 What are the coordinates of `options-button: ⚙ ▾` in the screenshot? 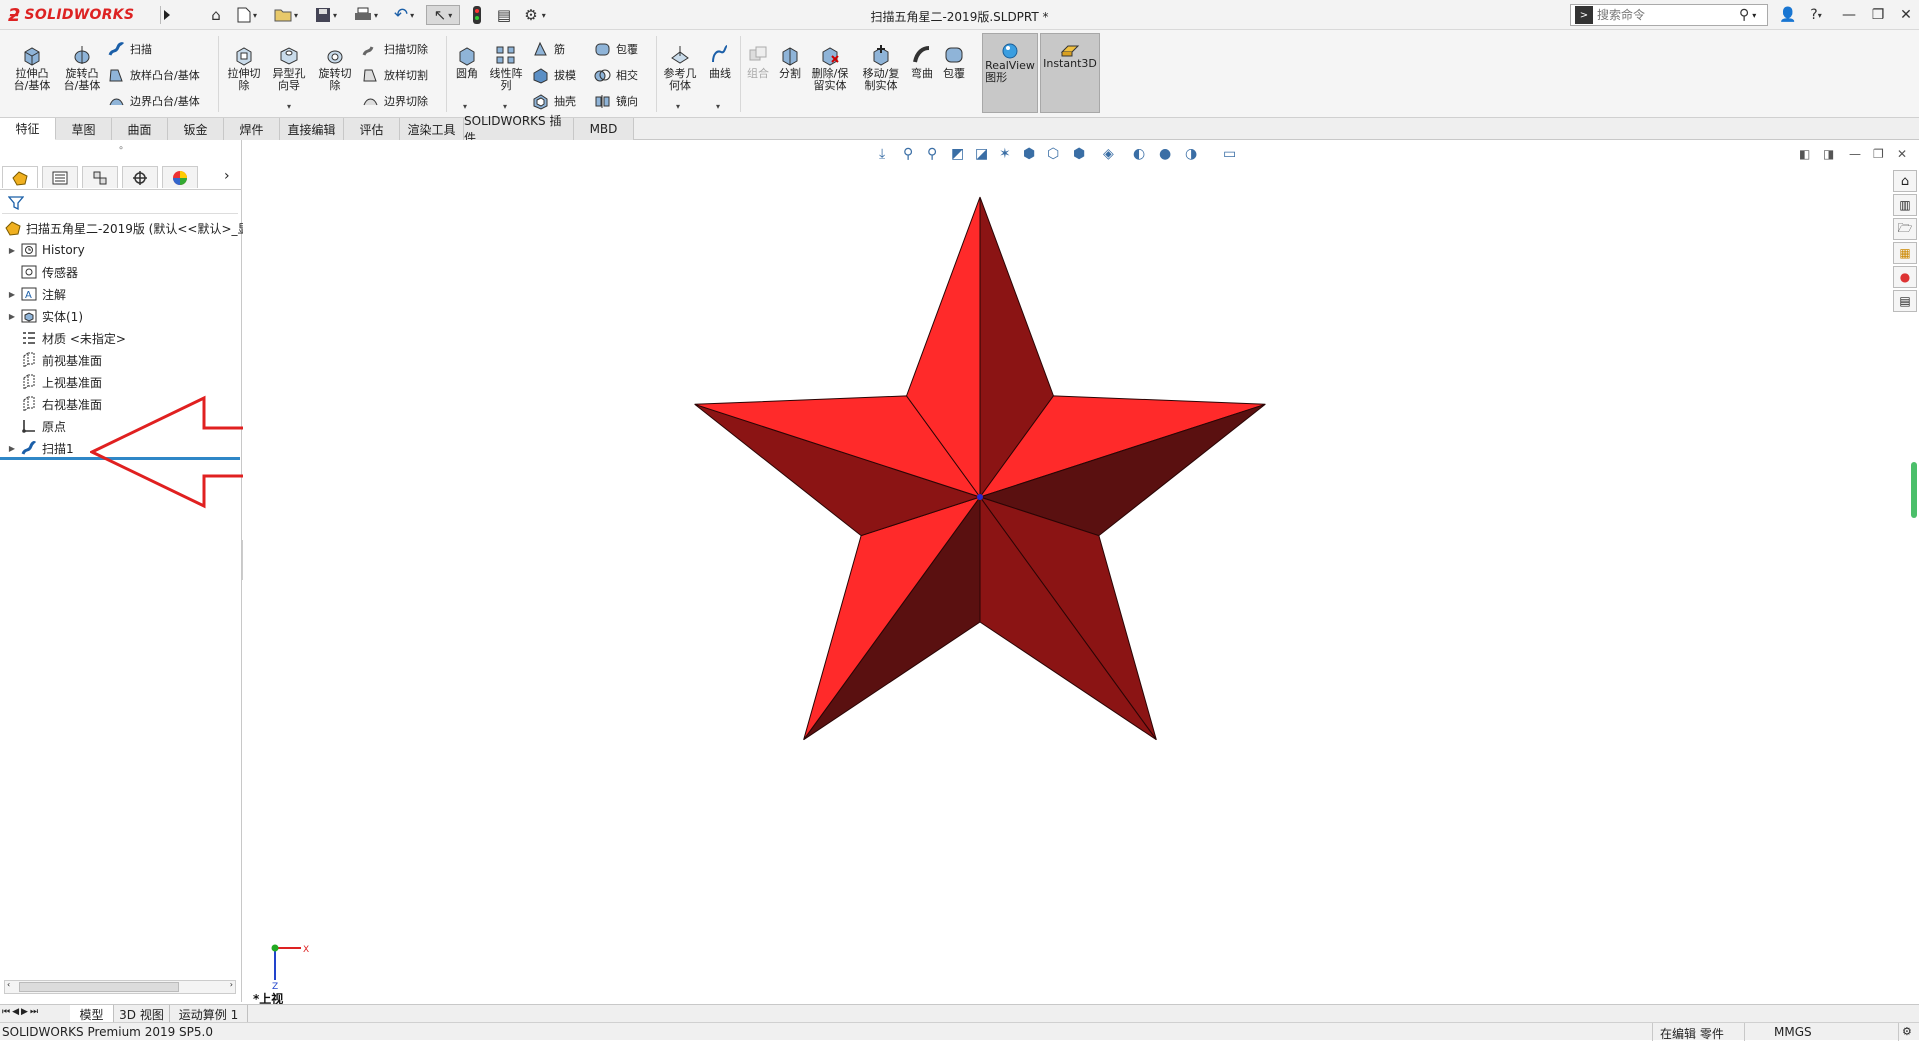 It's located at (535, 15).